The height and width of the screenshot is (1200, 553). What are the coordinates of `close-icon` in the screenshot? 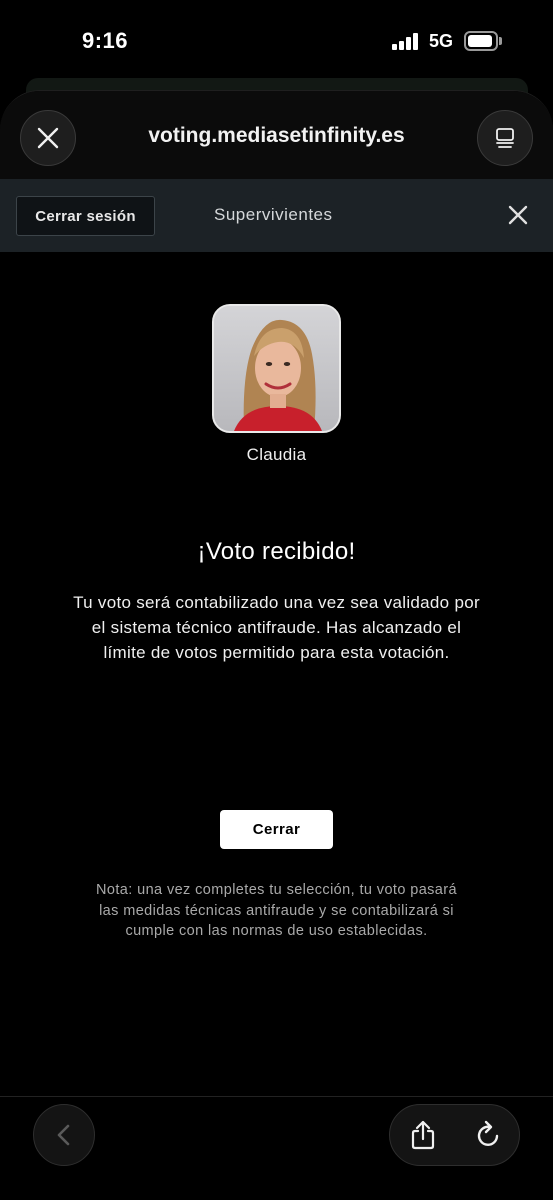 It's located at (518, 215).